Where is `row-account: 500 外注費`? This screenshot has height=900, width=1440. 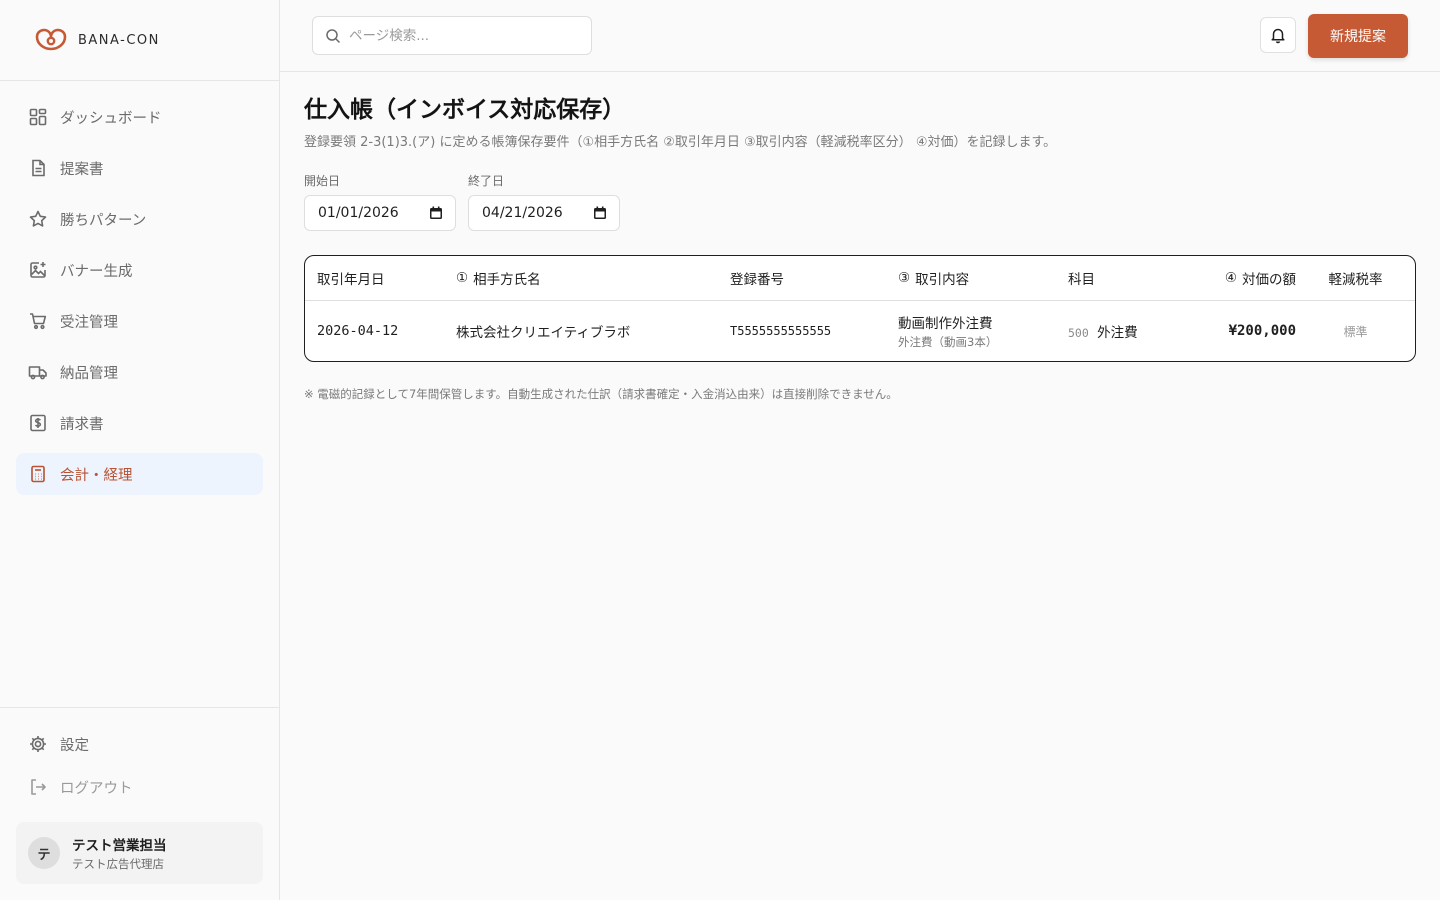
row-account: 500 外注費 is located at coordinates (1128, 331).